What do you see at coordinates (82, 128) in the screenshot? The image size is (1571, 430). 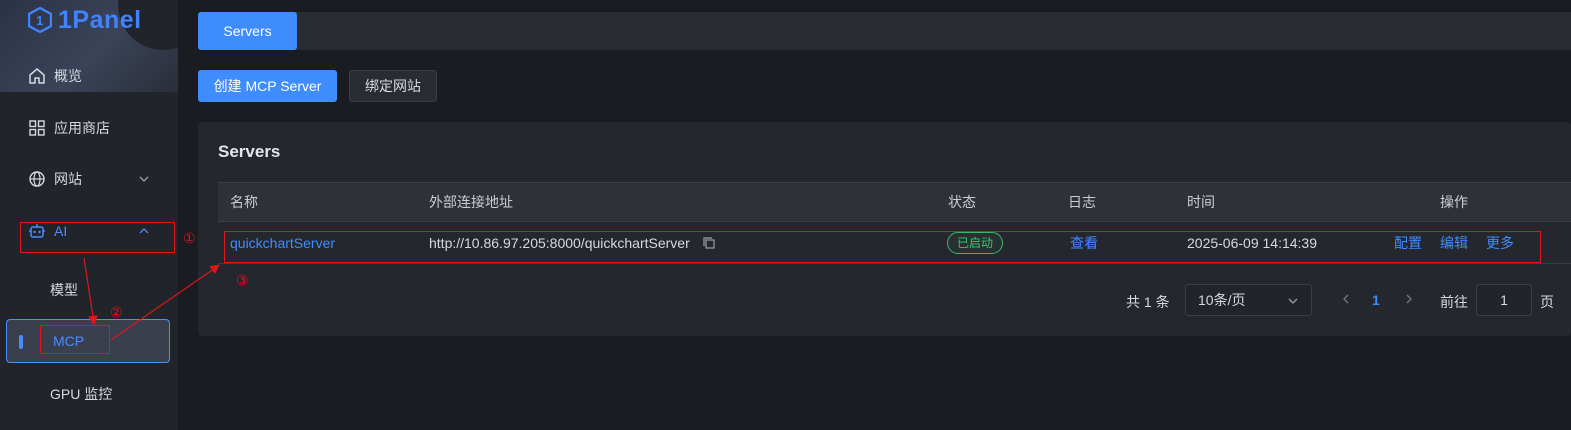 I see `sidebar-item-label: 应用商店` at bounding box center [82, 128].